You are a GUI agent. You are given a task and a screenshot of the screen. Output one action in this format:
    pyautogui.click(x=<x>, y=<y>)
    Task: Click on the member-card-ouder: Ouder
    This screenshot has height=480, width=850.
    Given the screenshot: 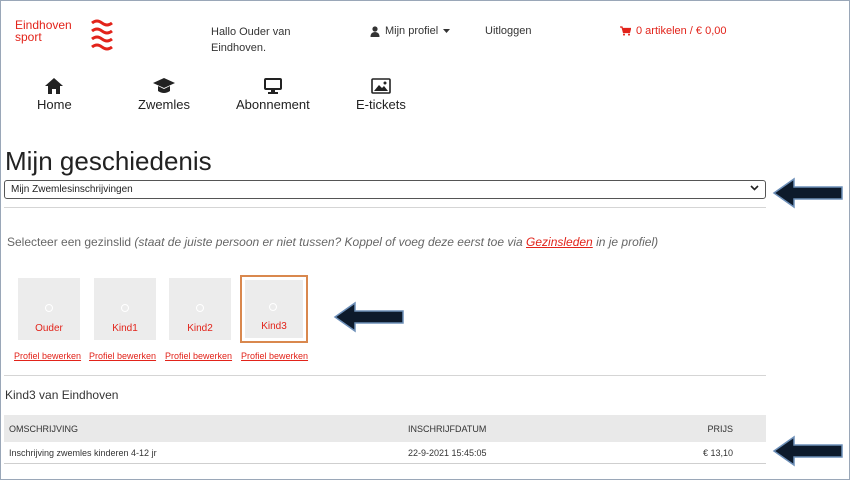 What is the action you would take?
    pyautogui.click(x=49, y=309)
    